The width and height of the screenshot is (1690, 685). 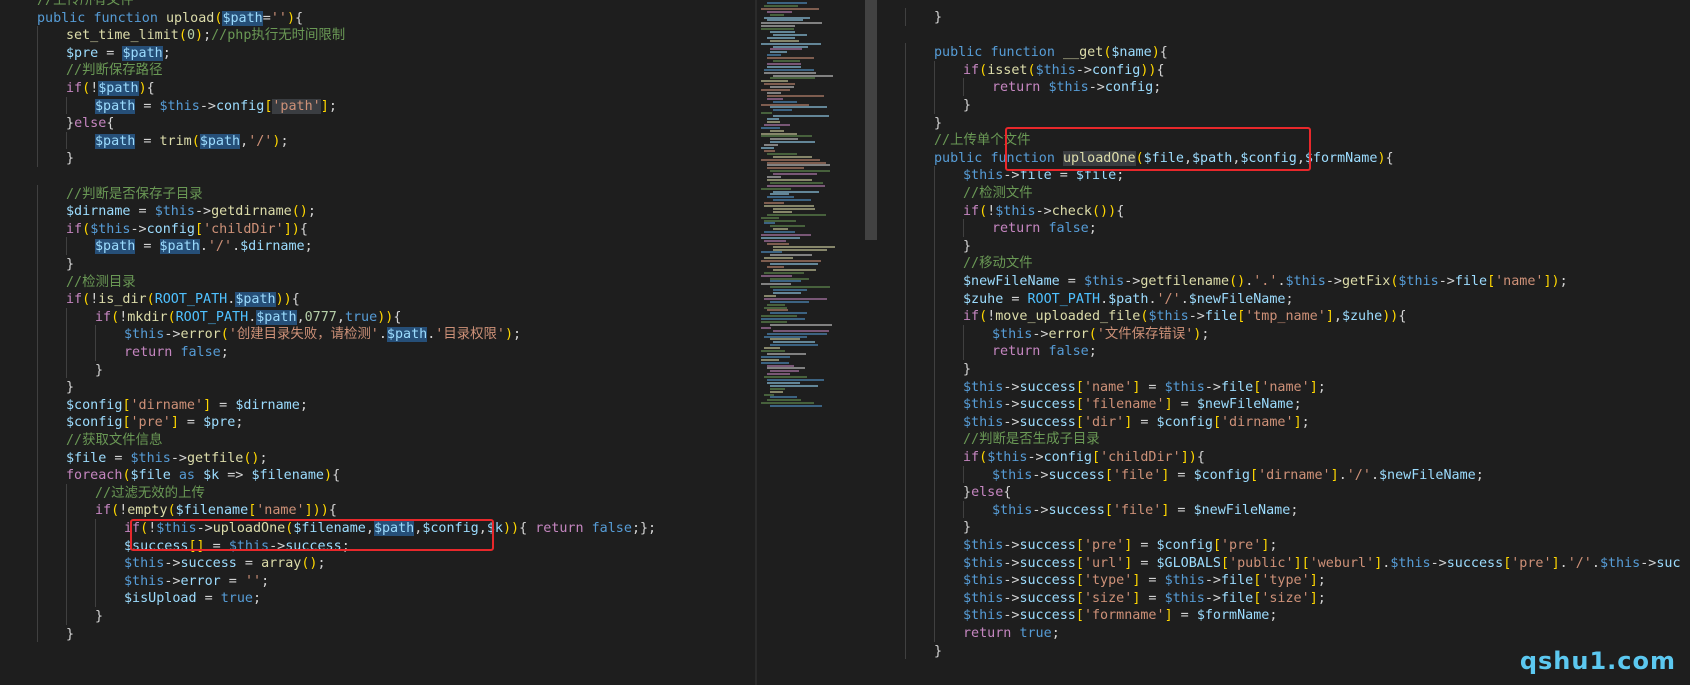 What do you see at coordinates (154, 422) in the screenshot?
I see `code-line: $config['pre'] = $pre;` at bounding box center [154, 422].